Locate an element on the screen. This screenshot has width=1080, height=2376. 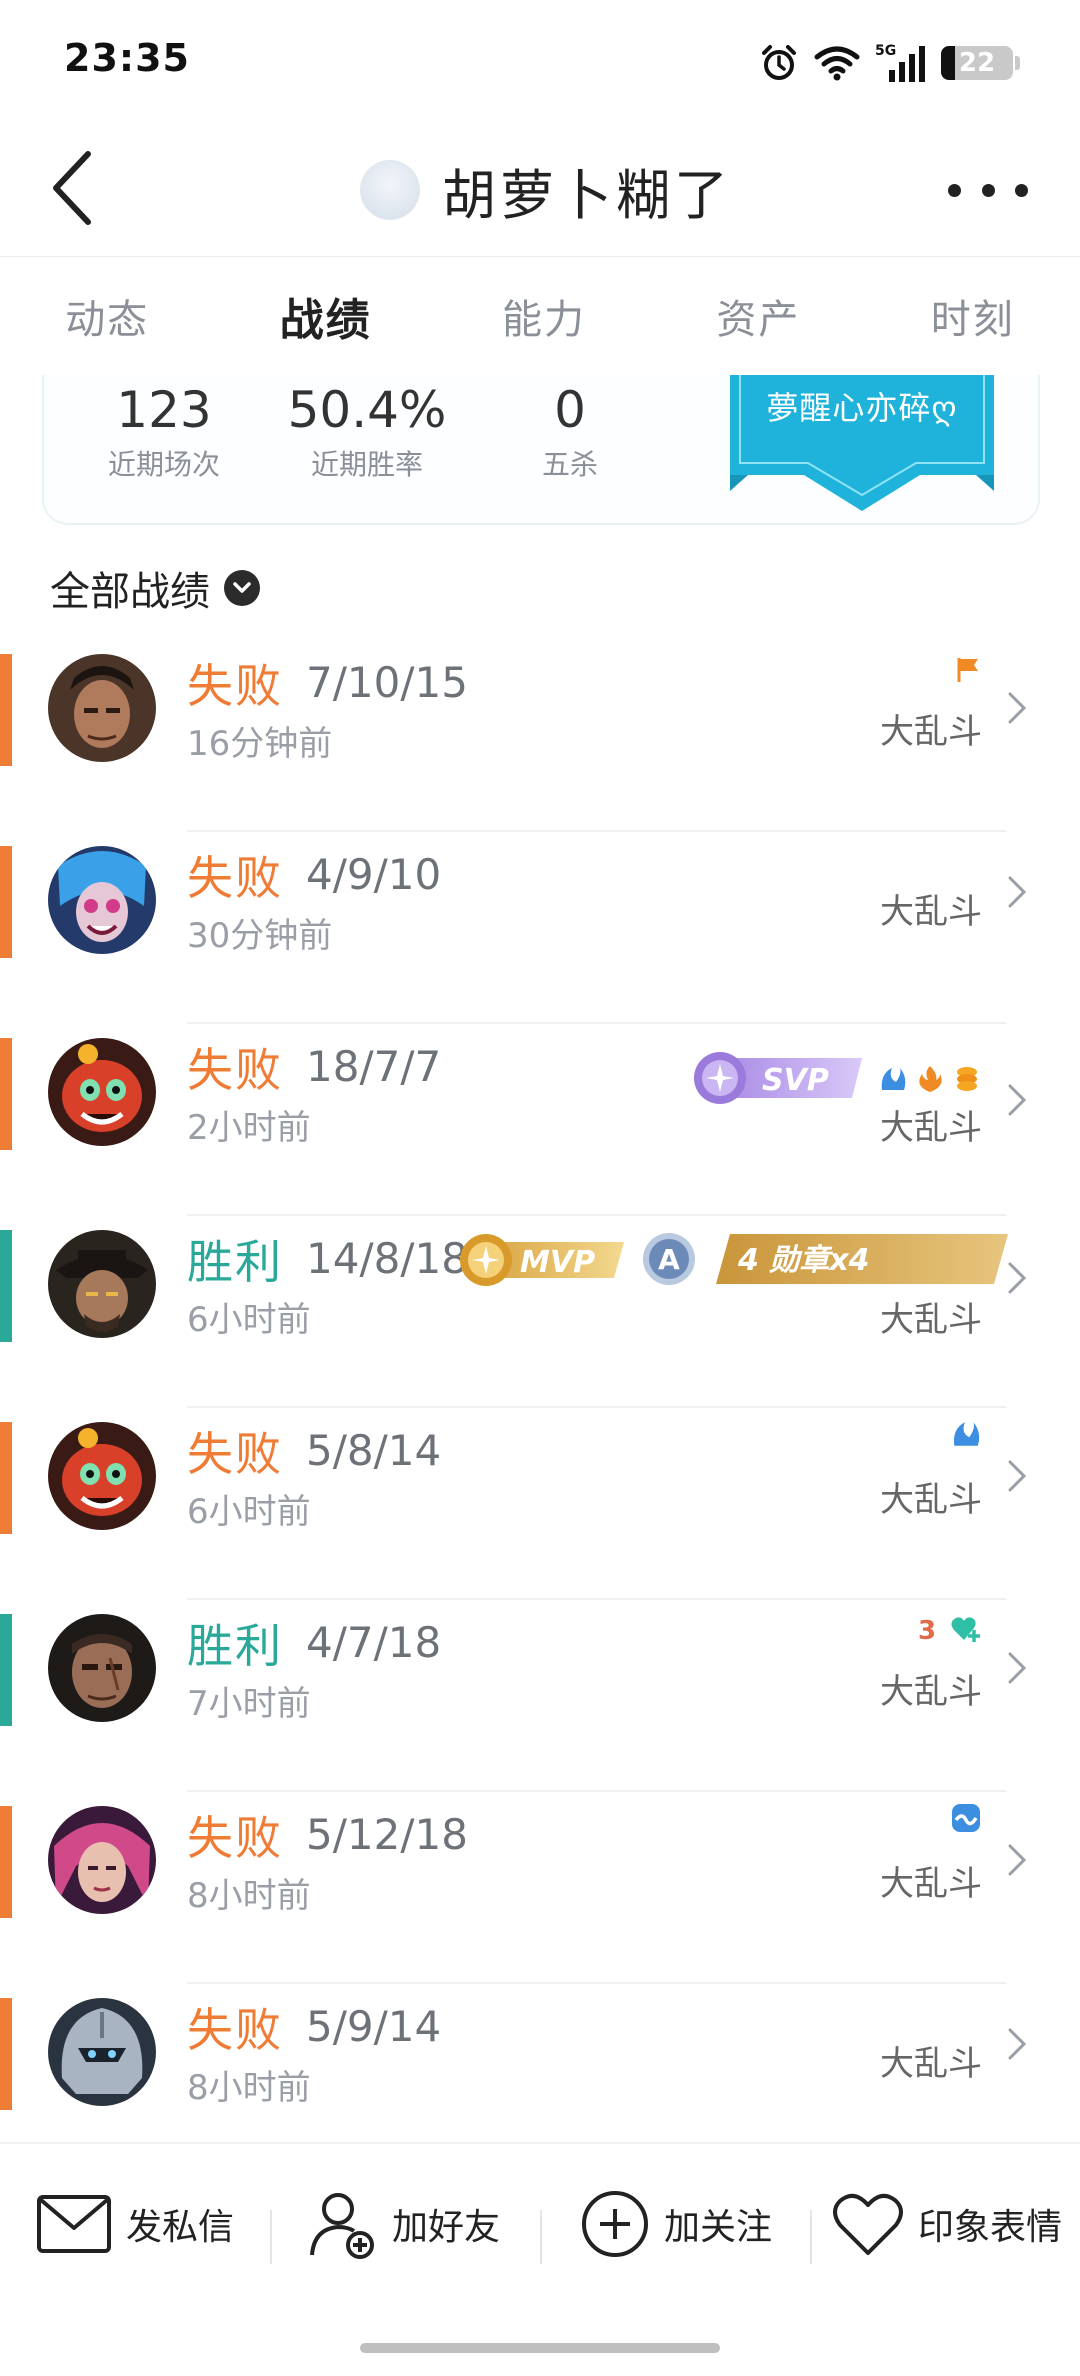
fire-icon is located at coordinates (930, 1079).